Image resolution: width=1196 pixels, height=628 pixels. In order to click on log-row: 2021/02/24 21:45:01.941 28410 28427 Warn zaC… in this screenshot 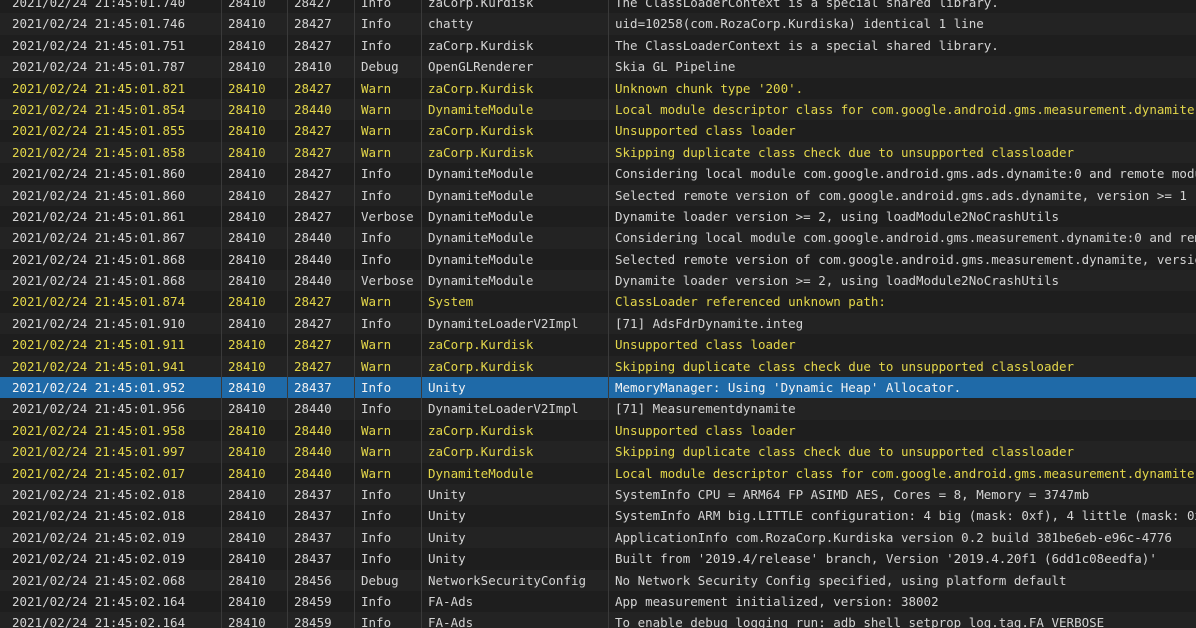, I will do `click(598, 366)`.